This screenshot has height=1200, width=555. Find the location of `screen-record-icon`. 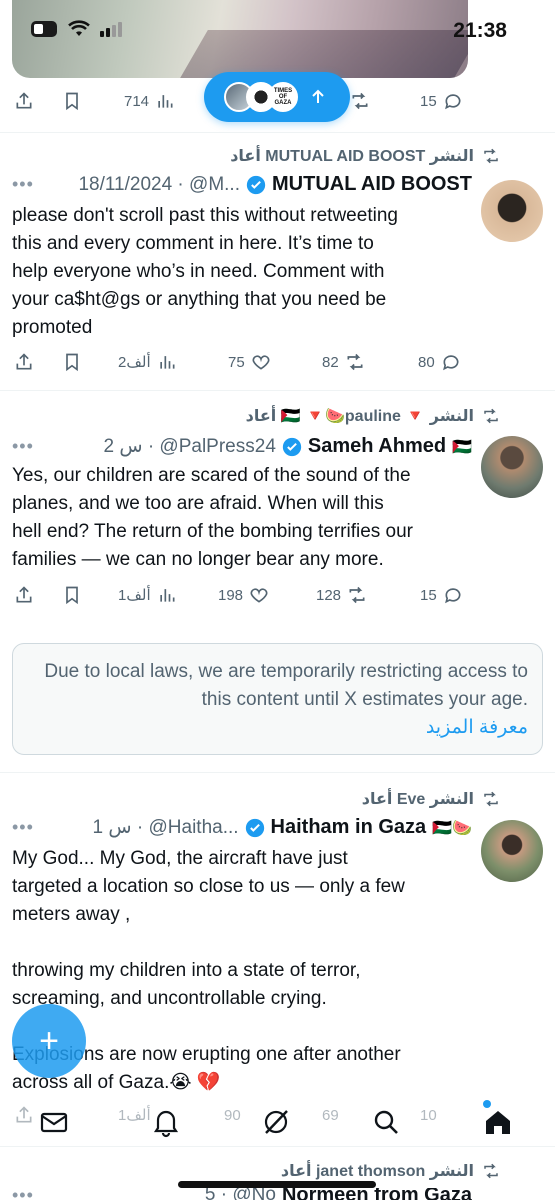

screen-record-icon is located at coordinates (44, 29).